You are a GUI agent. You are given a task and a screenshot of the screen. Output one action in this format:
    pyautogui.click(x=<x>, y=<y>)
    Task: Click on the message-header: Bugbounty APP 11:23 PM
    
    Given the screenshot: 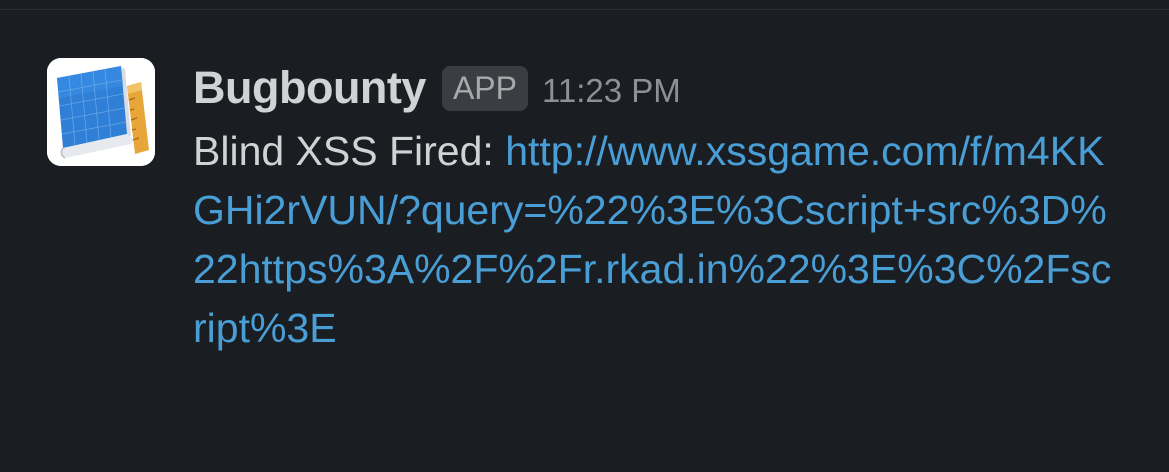 What is the action you would take?
    pyautogui.click(x=663, y=88)
    